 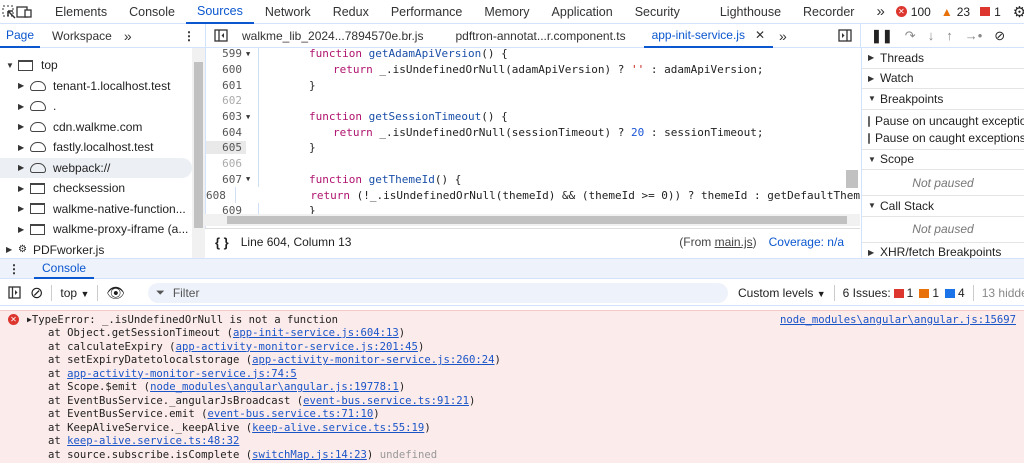 I want to click on tab-recorder: Recorder, so click(x=828, y=12).